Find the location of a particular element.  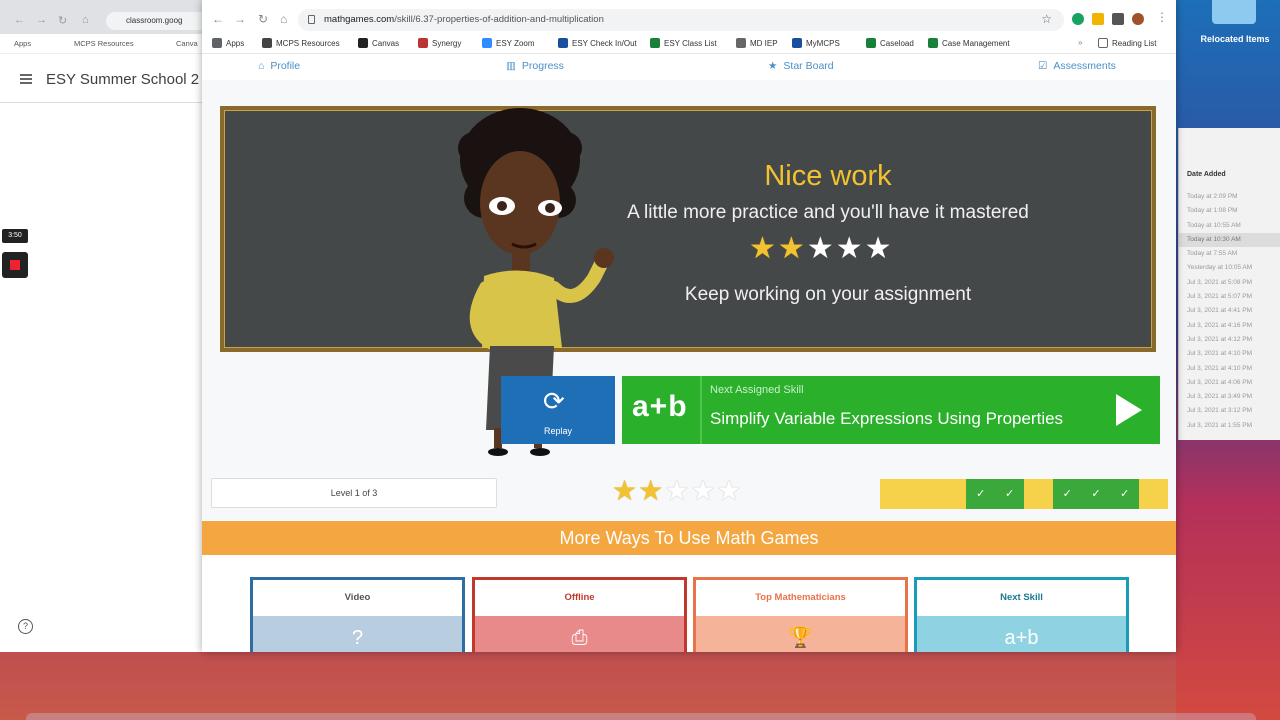

bookmark-canvas: Canvas is located at coordinates (378, 43).